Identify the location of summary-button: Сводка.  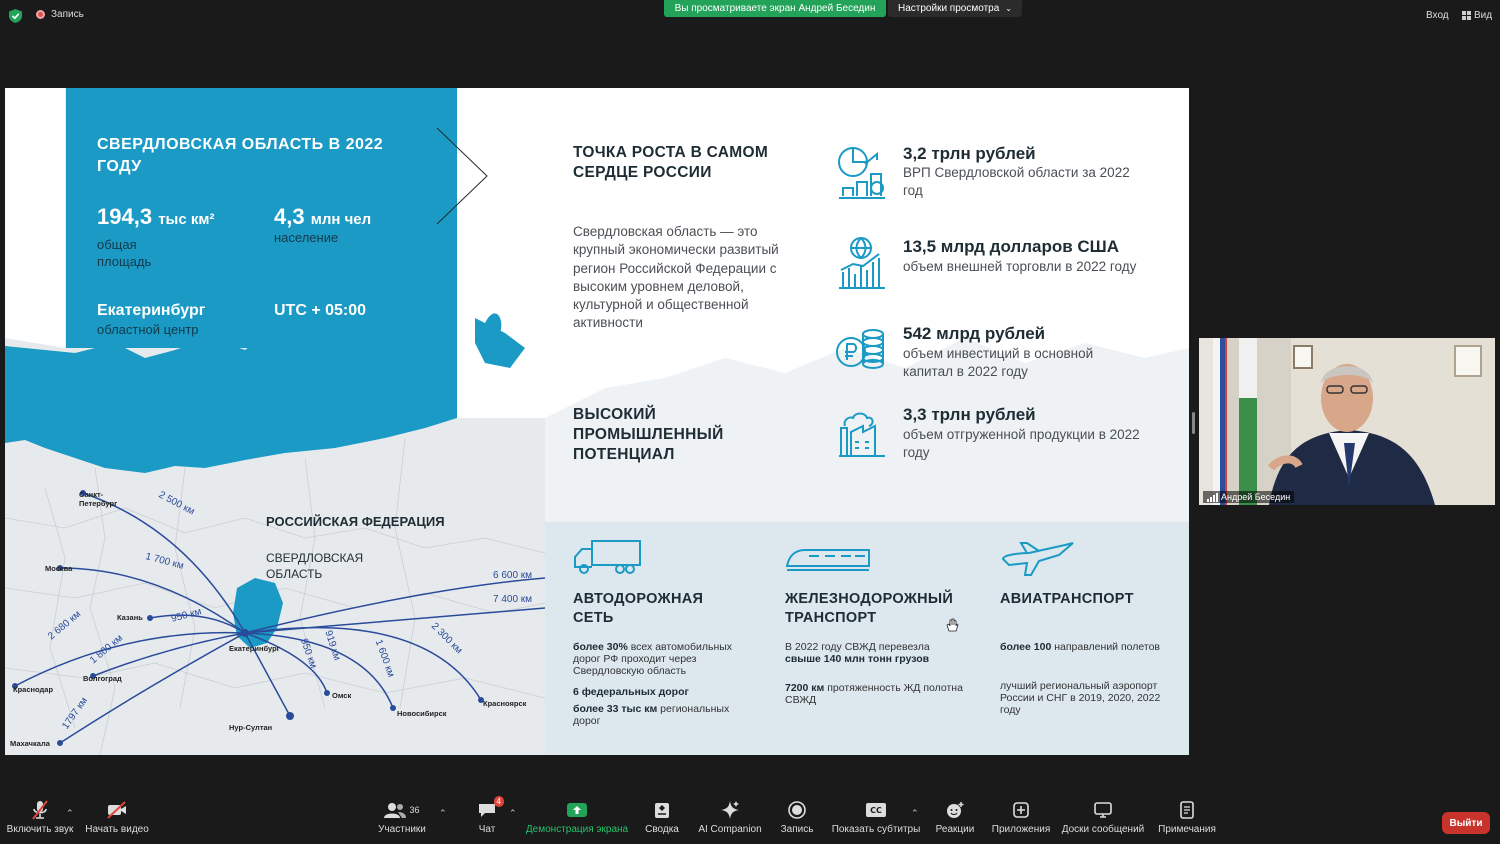
(662, 820).